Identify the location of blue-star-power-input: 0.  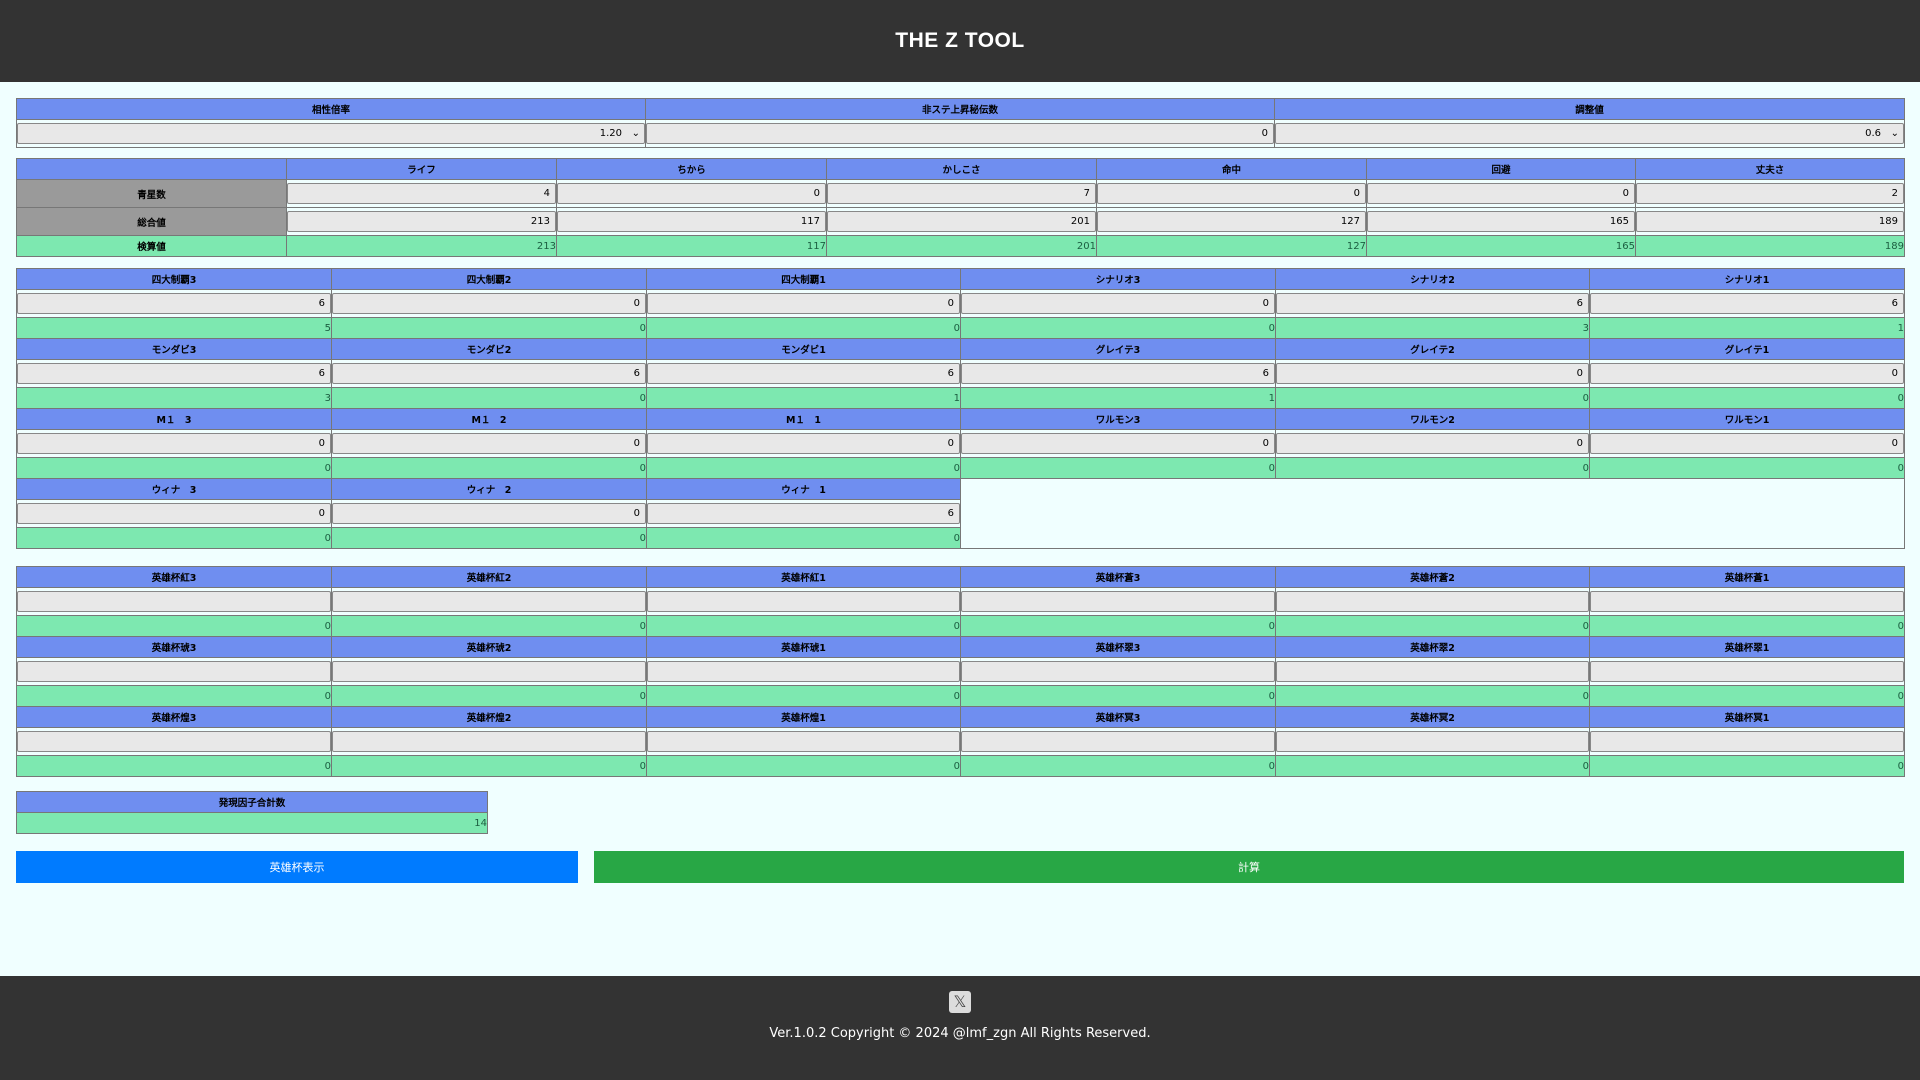
(691, 193).